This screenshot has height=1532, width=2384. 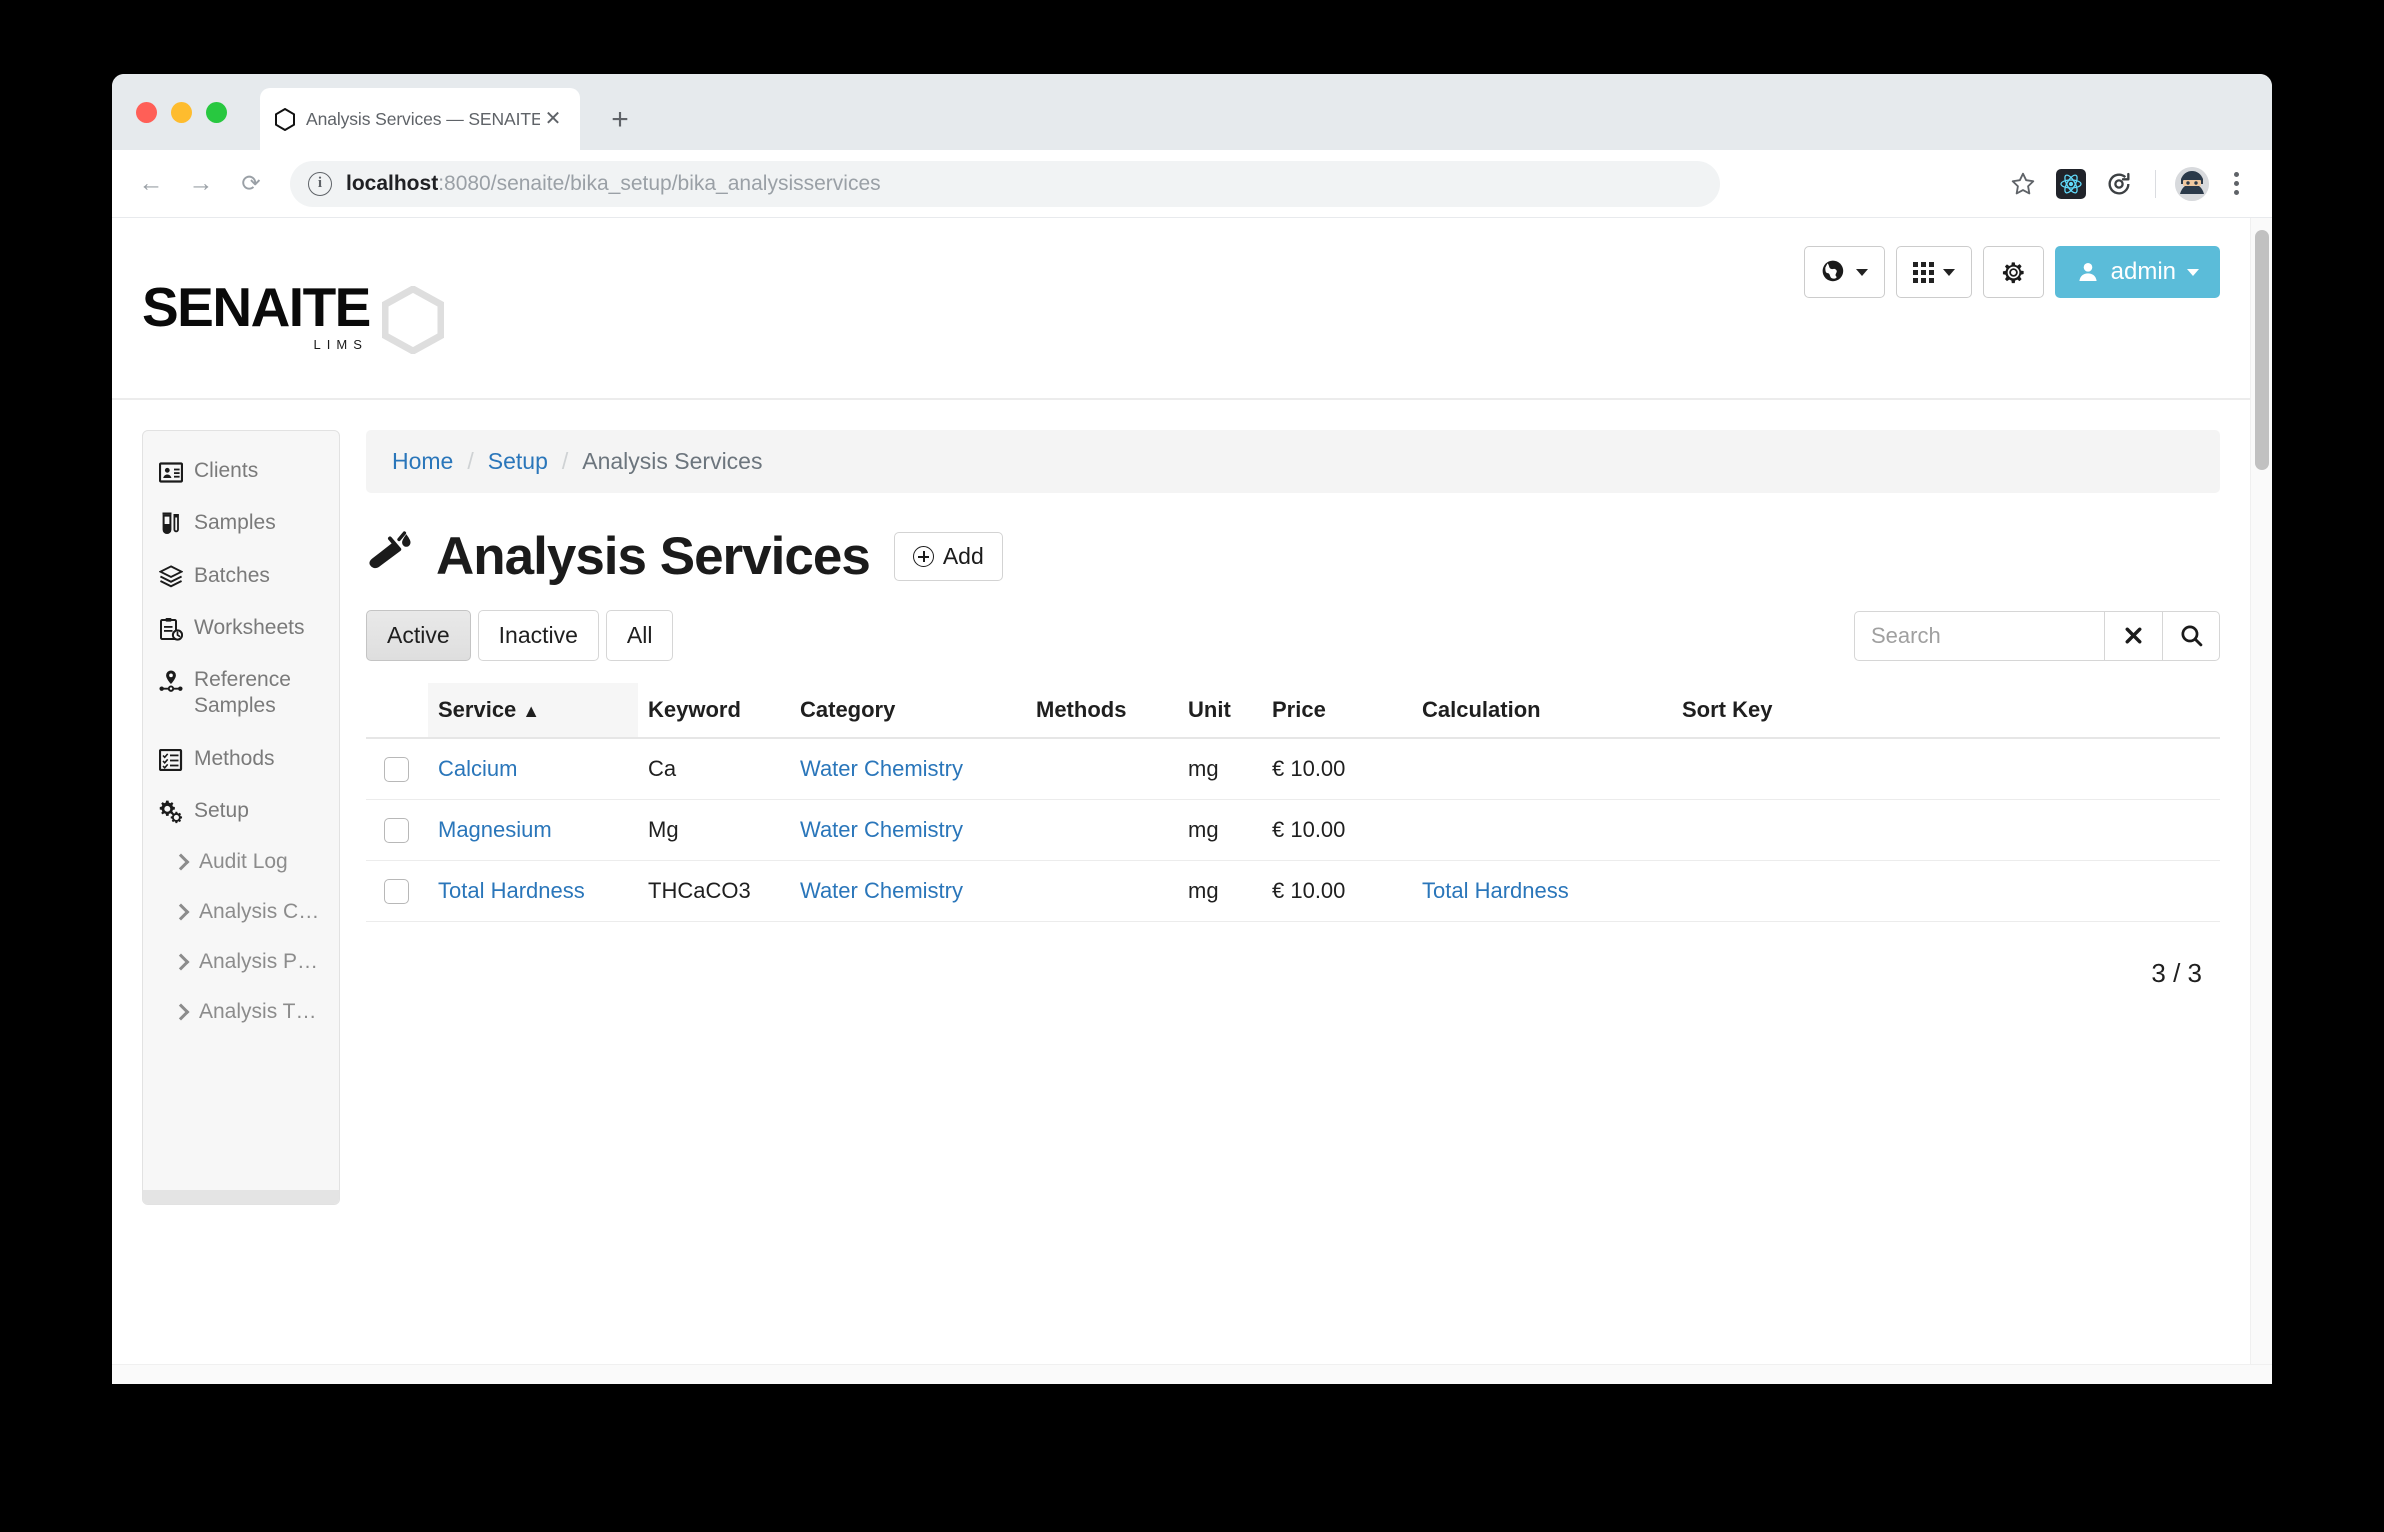 I want to click on column-header-service: Service ▲, so click(x=533, y=711).